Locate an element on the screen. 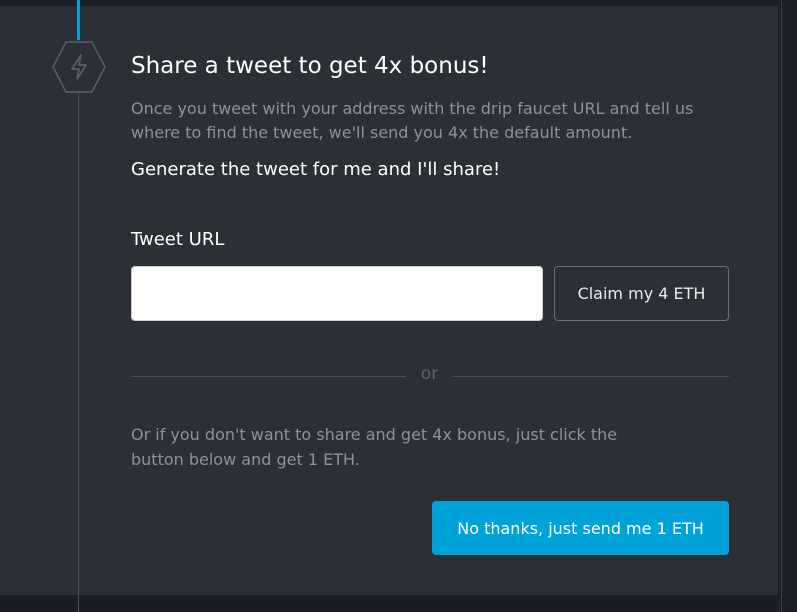 The width and height of the screenshot is (797, 612). lightning-bolt-icon is located at coordinates (79, 67).